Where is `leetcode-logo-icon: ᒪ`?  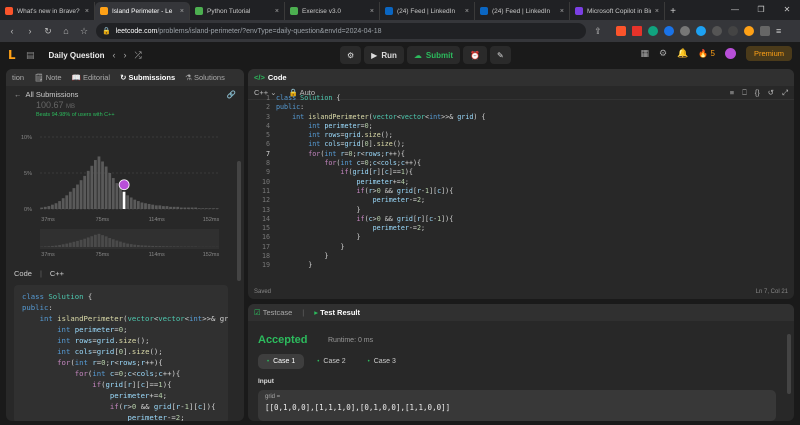
leetcode-logo-icon: ᒪ is located at coordinates (15, 55).